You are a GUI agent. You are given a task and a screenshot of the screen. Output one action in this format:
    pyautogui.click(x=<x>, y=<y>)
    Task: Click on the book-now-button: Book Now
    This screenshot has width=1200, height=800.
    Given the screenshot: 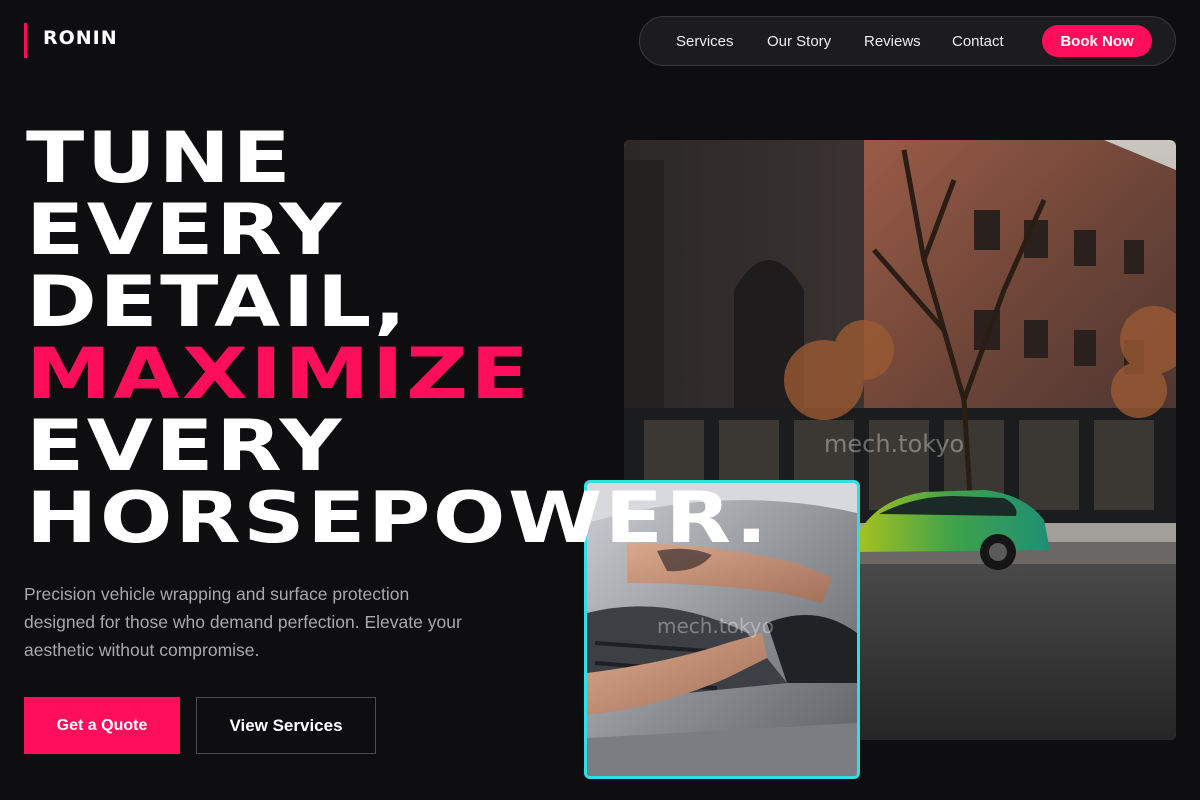 What is the action you would take?
    pyautogui.click(x=1097, y=41)
    